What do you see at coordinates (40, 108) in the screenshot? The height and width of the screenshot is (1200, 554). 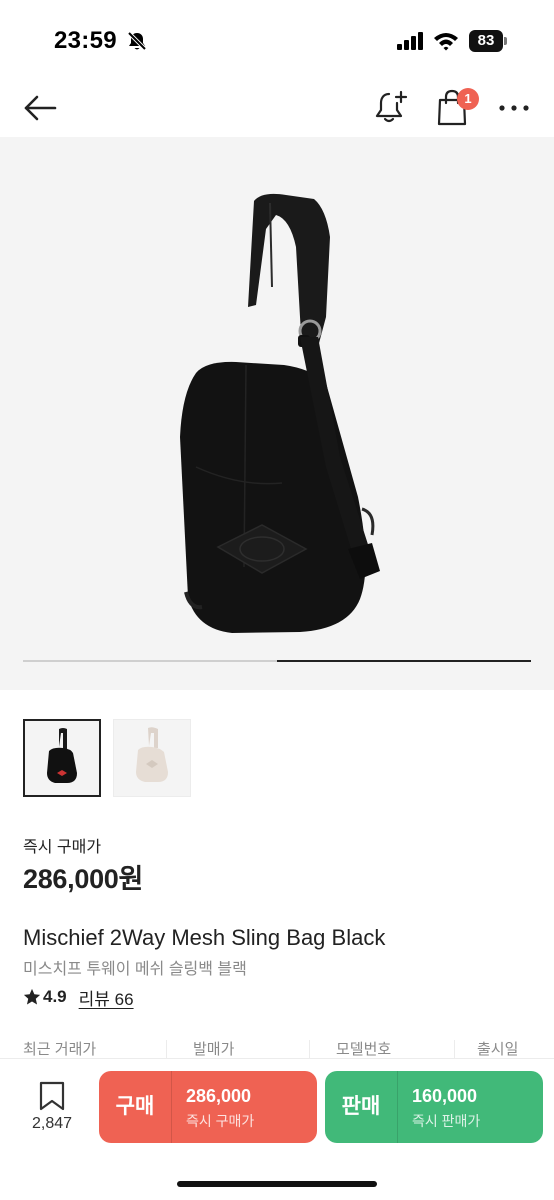 I see `back-arrow-icon` at bounding box center [40, 108].